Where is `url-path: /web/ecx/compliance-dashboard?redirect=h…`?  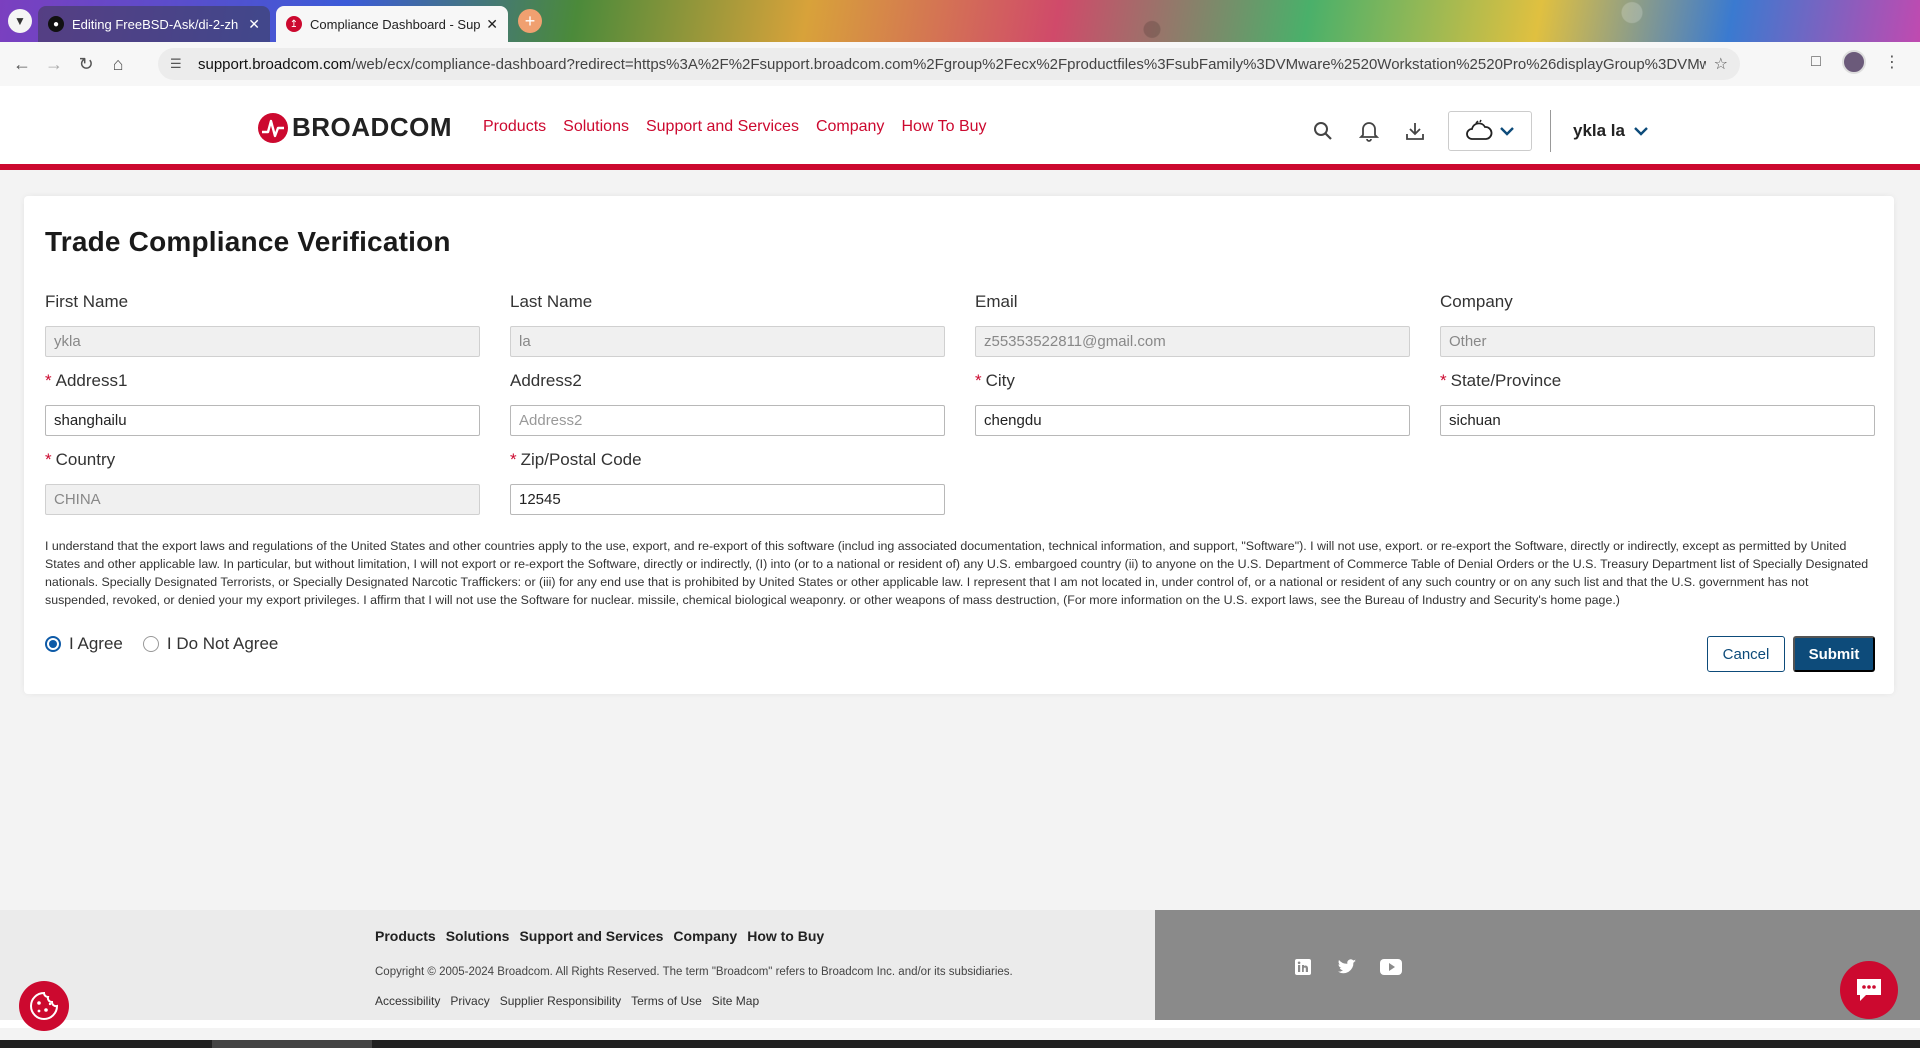 url-path: /web/ecx/compliance-dashboard?redirect=h… is located at coordinates (1028, 64).